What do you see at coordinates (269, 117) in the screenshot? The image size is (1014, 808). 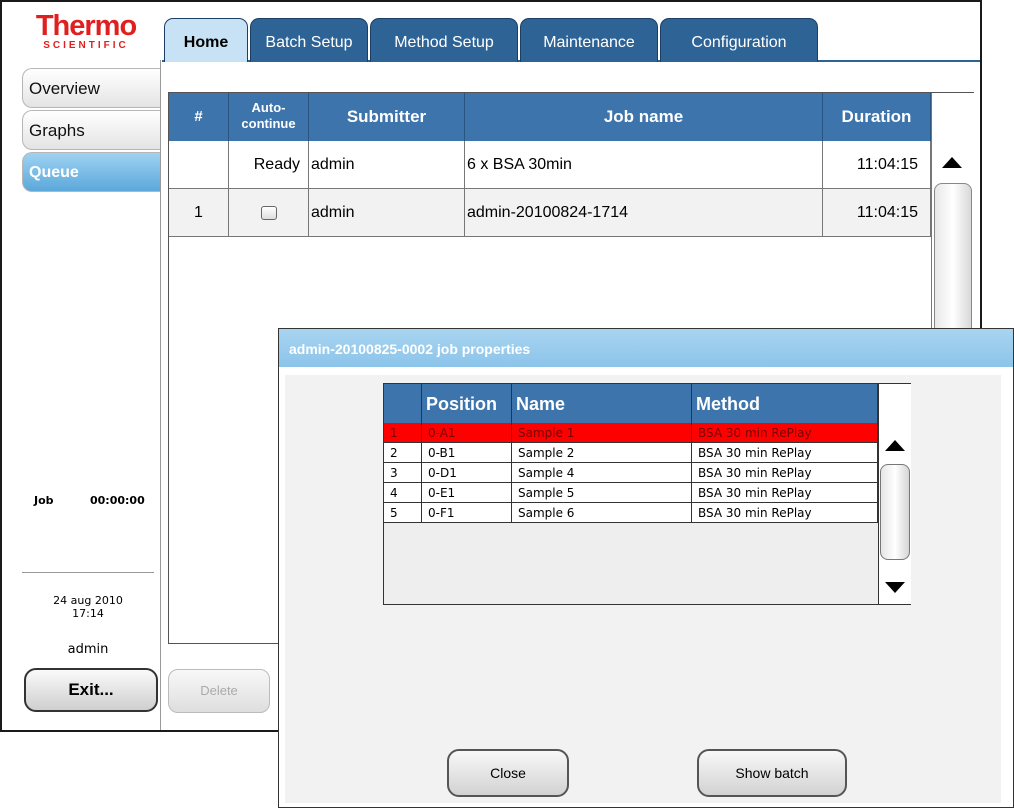 I see `header-auto-continue: Auto- continue` at bounding box center [269, 117].